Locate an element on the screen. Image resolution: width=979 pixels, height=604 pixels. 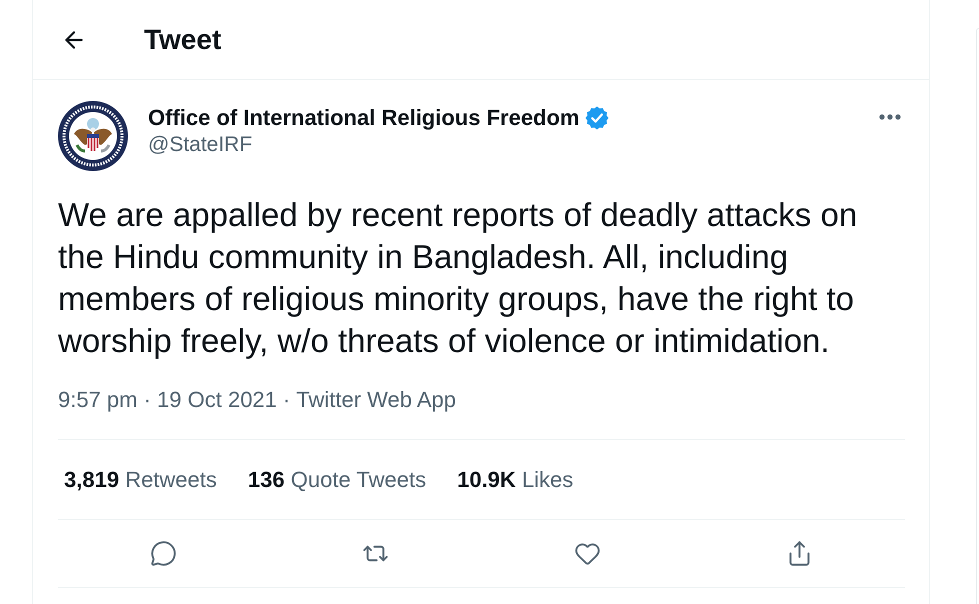
author-name: Office of International Religious Freedom is located at coordinates (364, 117).